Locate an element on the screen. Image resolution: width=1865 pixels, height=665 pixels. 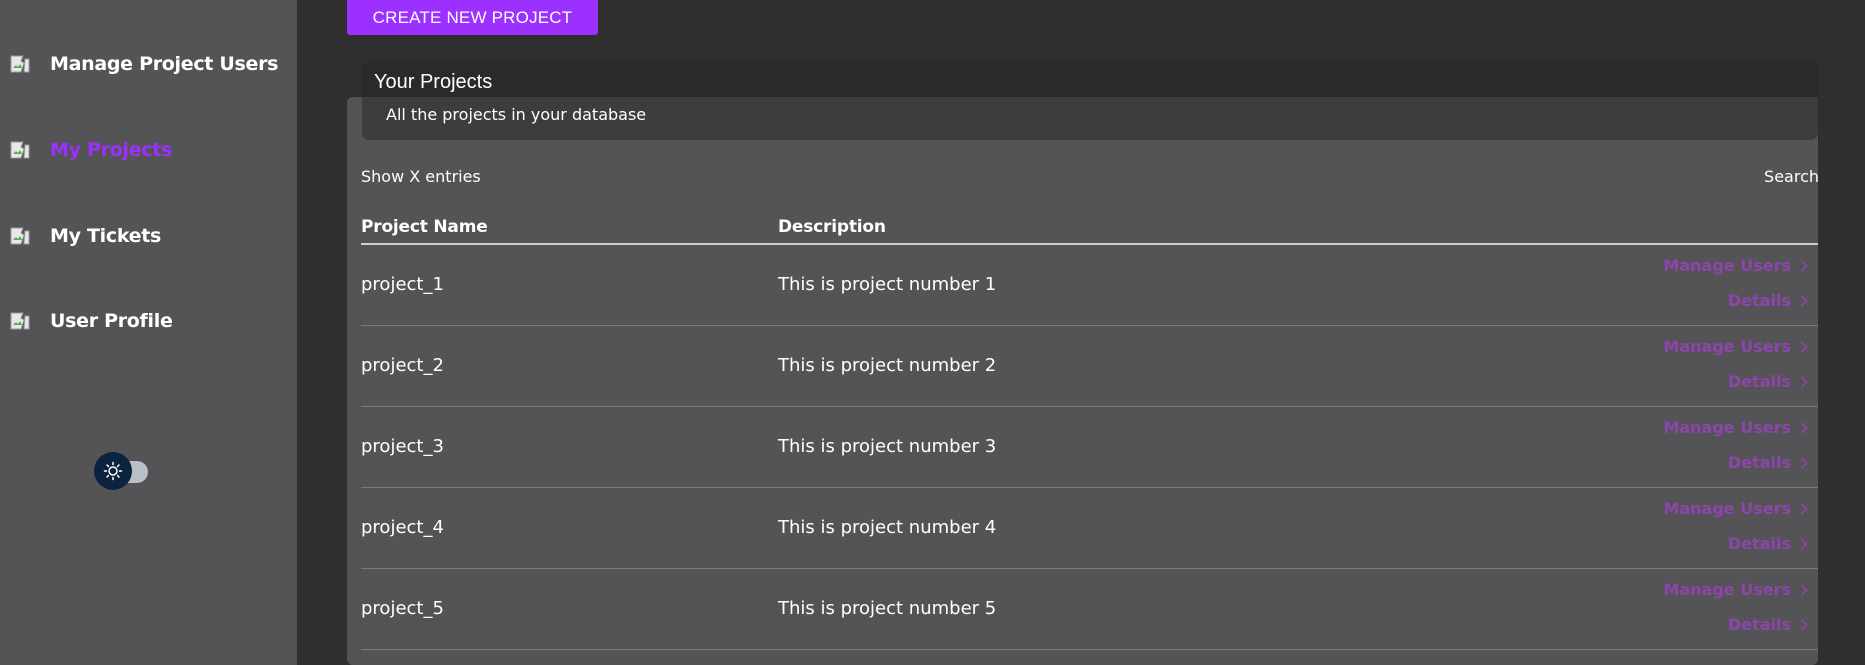
card-header-band is located at coordinates (1090, 79).